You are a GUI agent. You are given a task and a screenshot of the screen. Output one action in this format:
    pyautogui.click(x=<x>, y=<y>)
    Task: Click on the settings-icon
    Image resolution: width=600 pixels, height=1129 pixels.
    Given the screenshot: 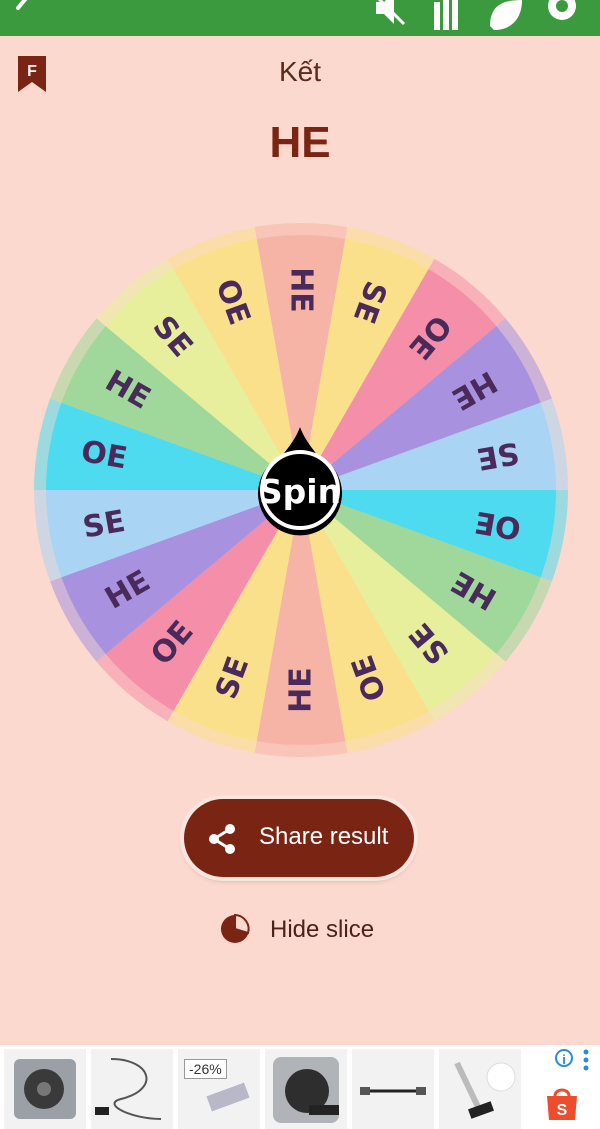 What is the action you would take?
    pyautogui.click(x=562, y=15)
    